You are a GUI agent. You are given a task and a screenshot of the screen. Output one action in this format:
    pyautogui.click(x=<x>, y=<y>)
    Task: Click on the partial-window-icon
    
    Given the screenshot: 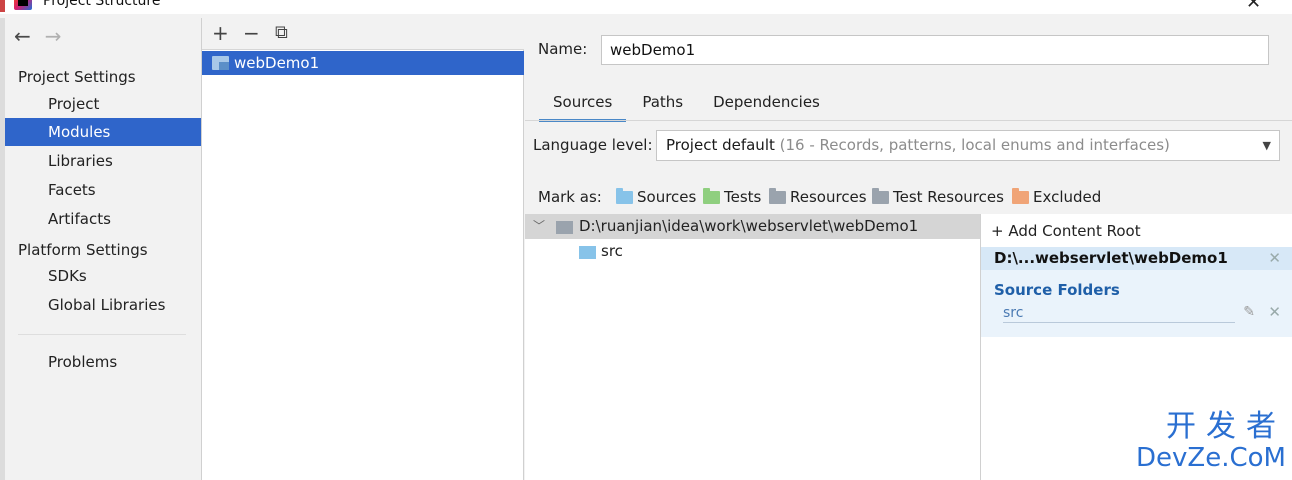 What is the action you would take?
    pyautogui.click(x=2, y=6)
    